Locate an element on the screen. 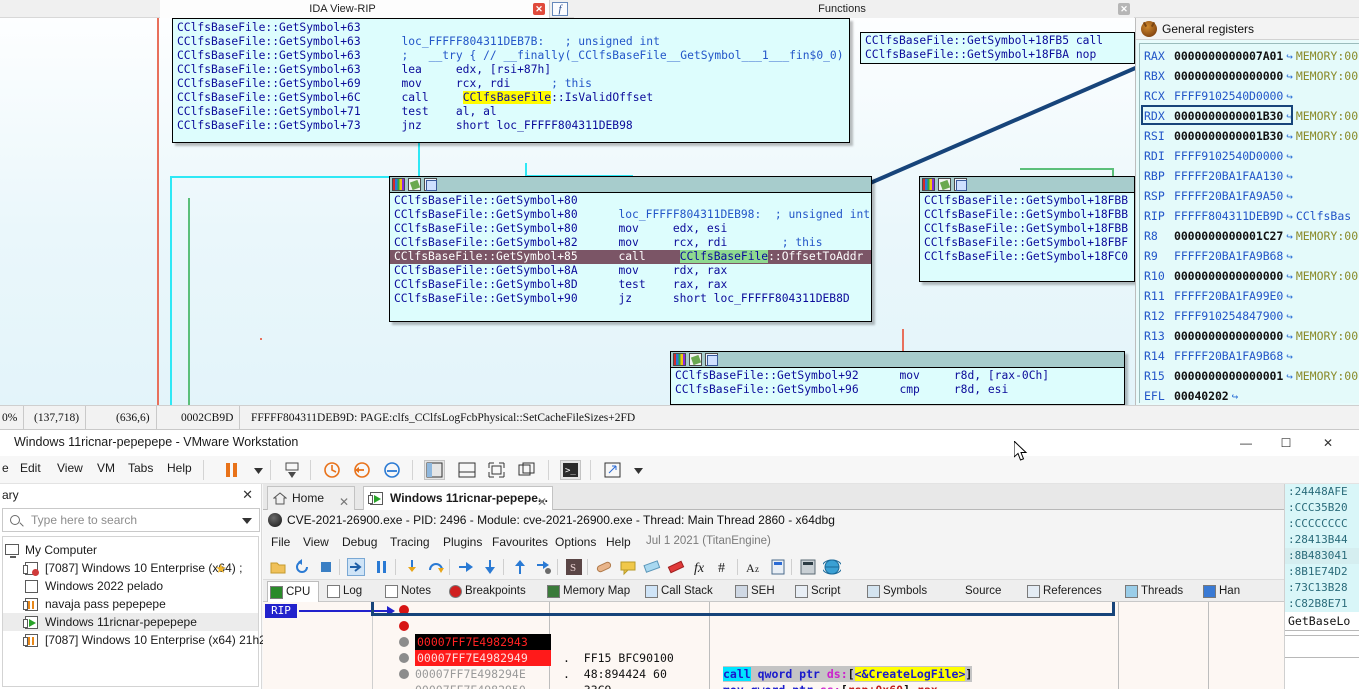 Image resolution: width=1359 pixels, height=689 pixels. menu-item-view: View is located at coordinates (316, 542).